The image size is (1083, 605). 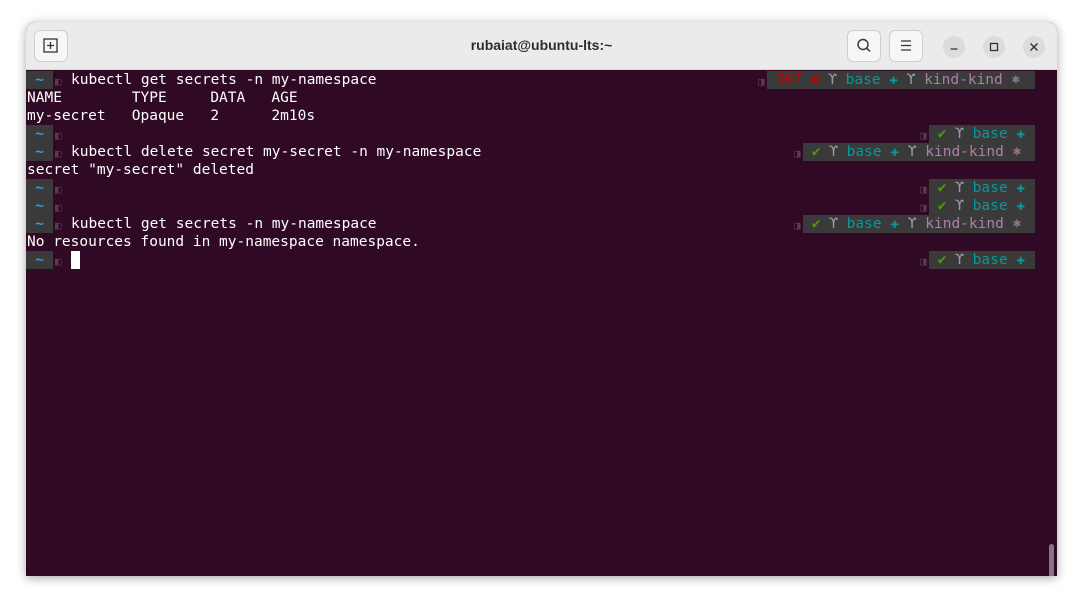 What do you see at coordinates (140, 170) in the screenshot?
I see `output-text: secret "my-secret" deleted` at bounding box center [140, 170].